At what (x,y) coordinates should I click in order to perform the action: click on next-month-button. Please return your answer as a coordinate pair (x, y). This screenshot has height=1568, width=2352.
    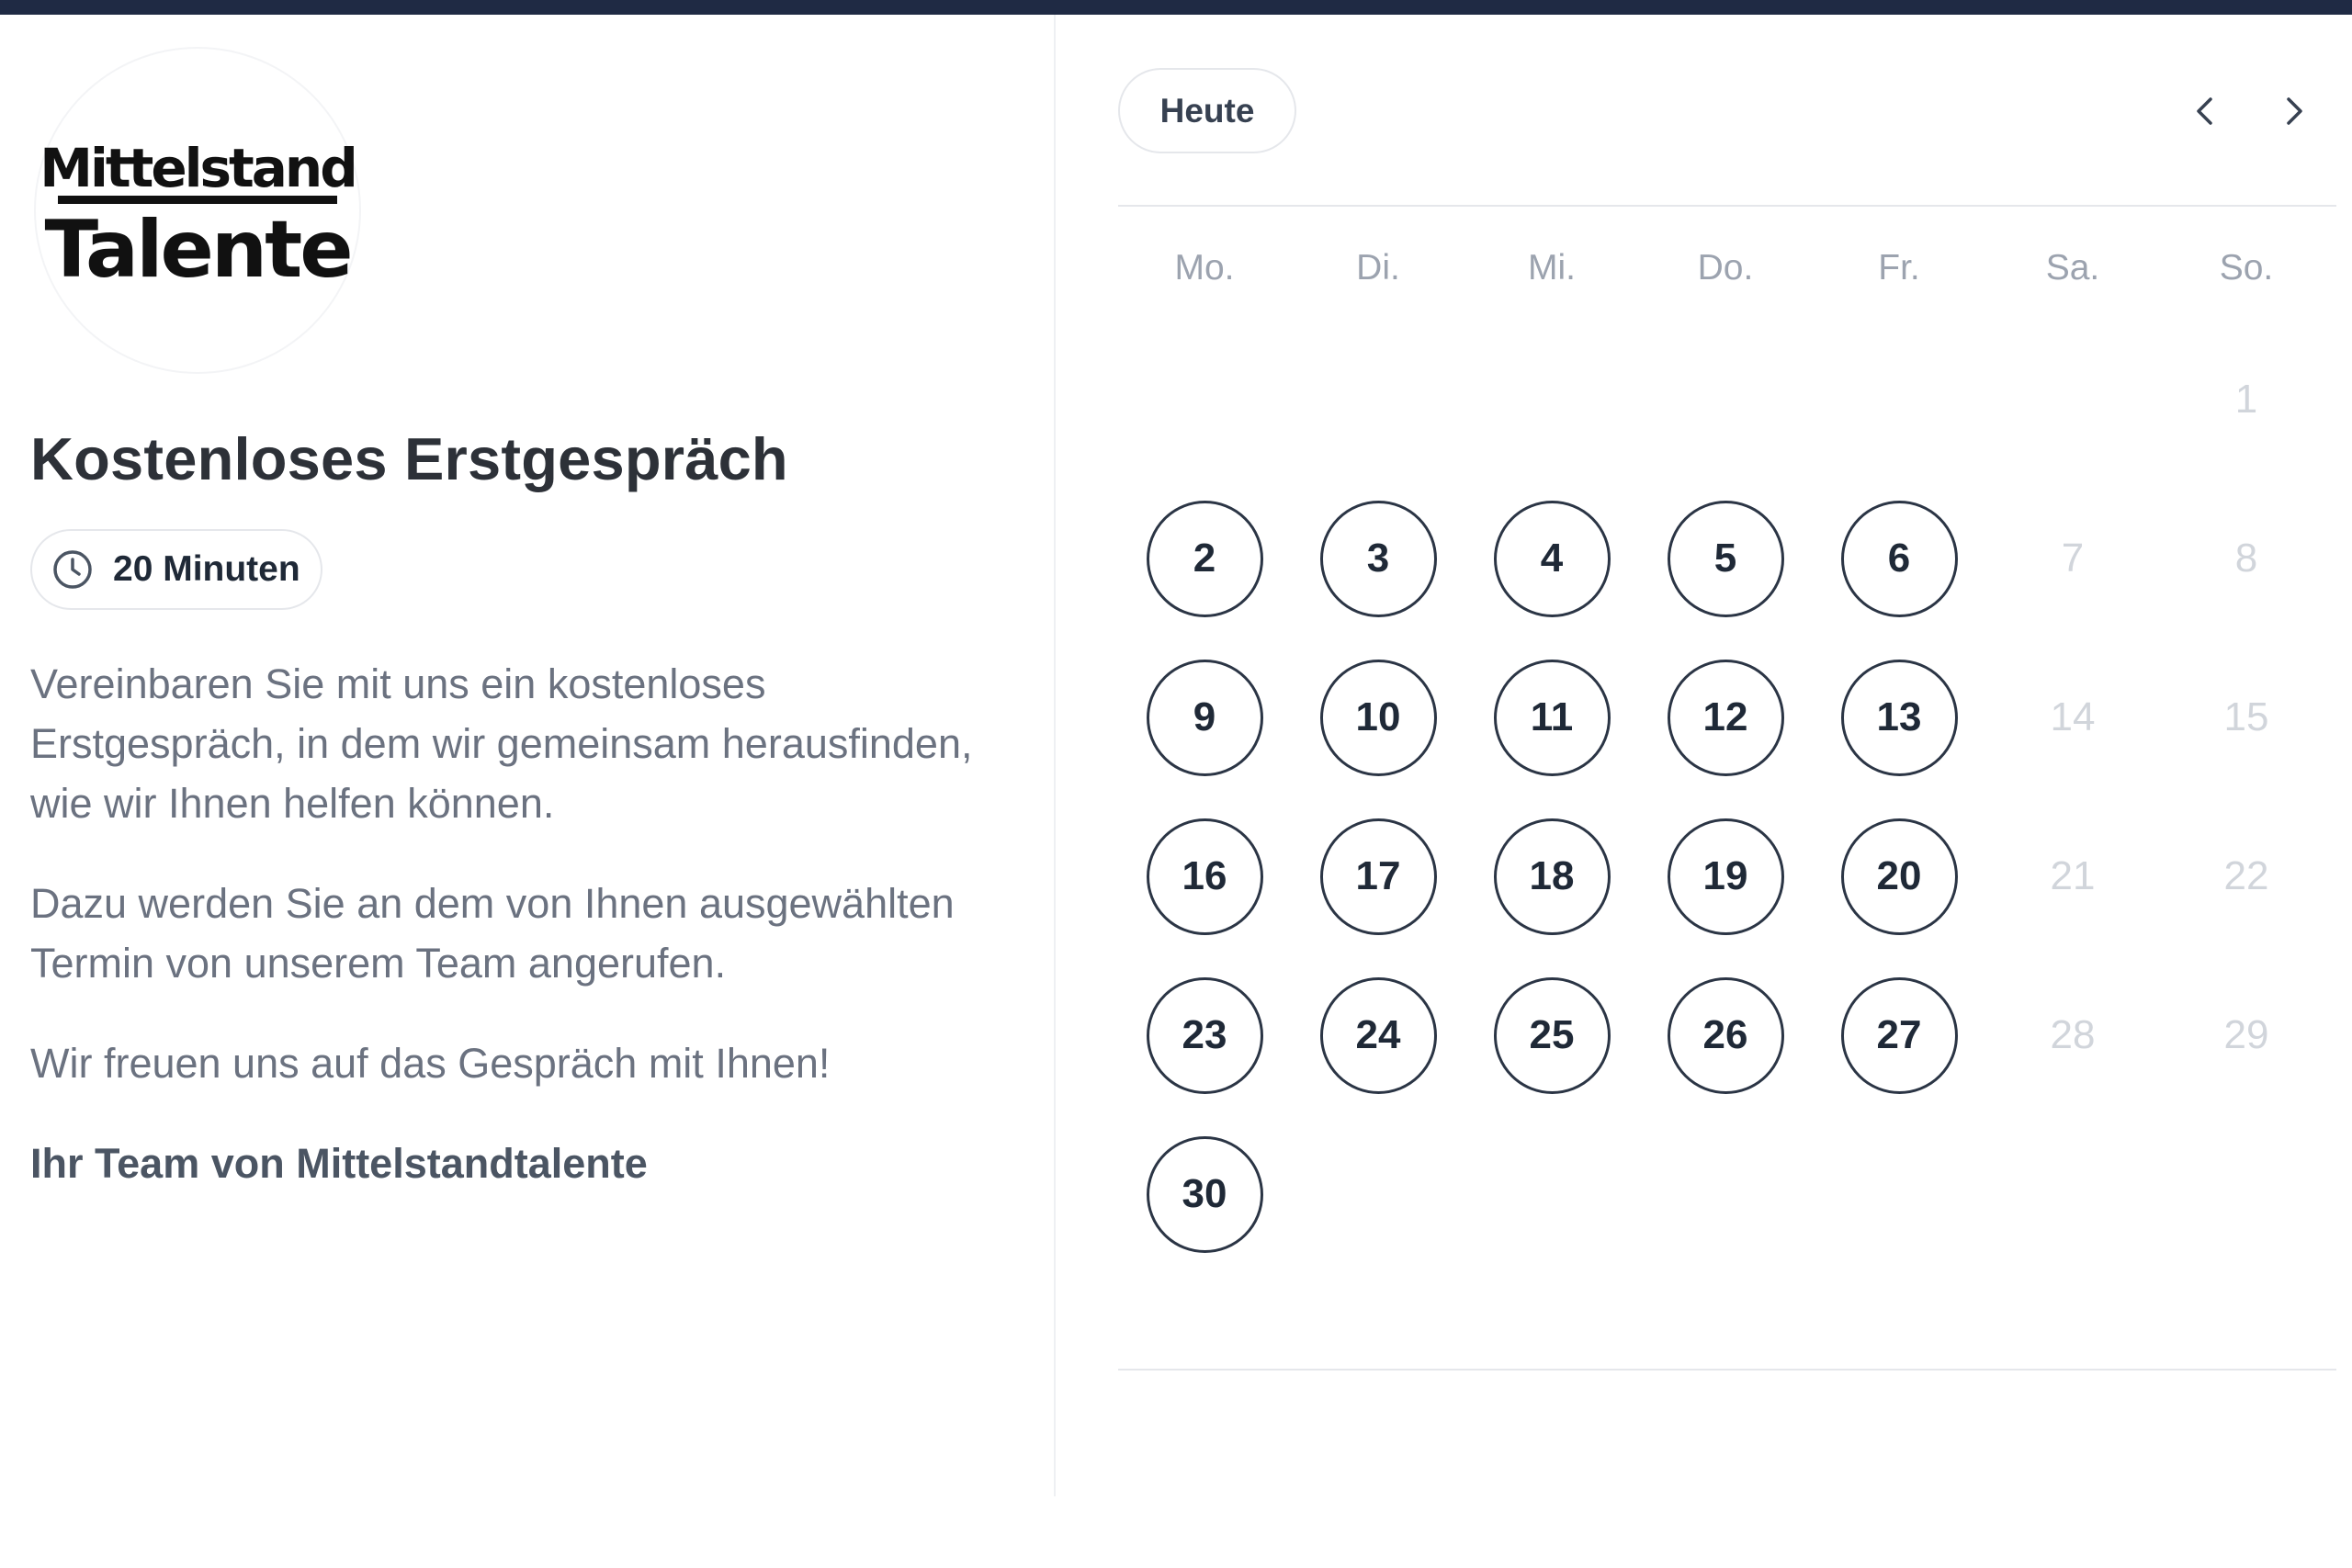
    Looking at the image, I should click on (2294, 111).